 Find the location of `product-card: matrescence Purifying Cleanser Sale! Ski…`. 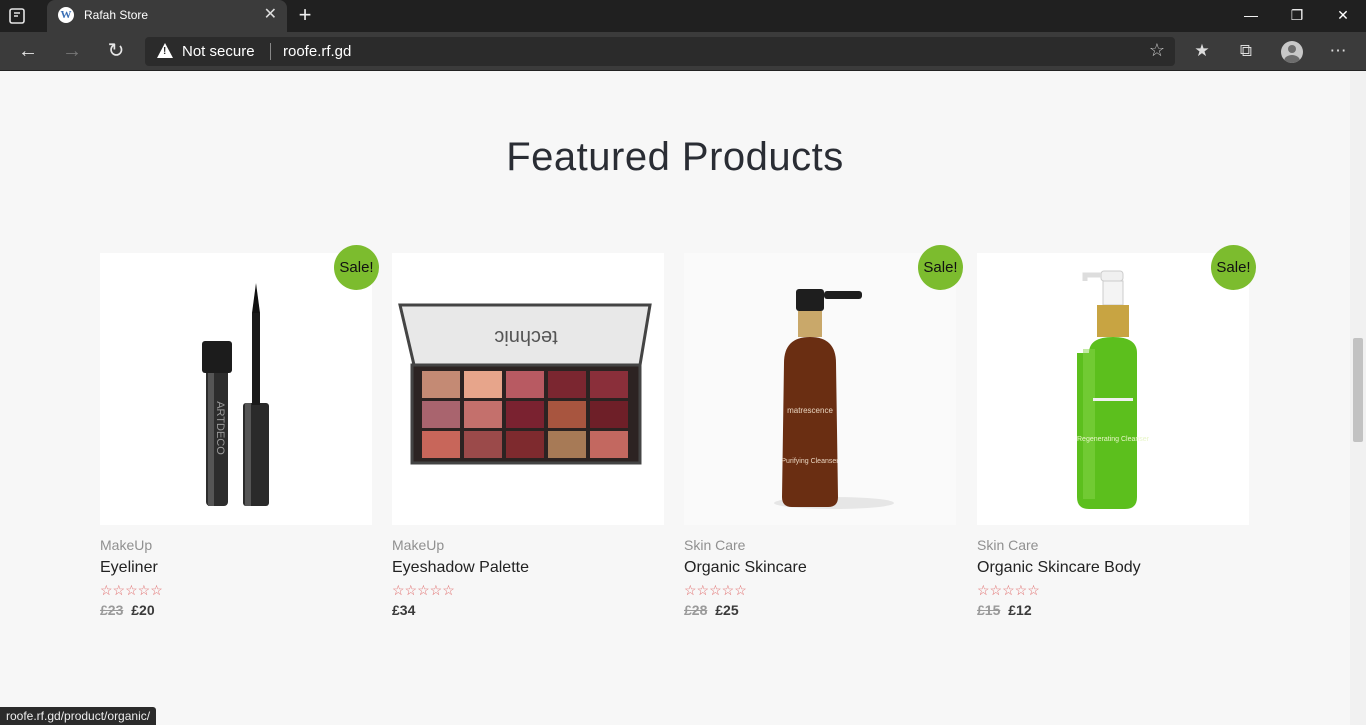

product-card: matrescence Purifying Cleanser Sale! Ski… is located at coordinates (823, 431).